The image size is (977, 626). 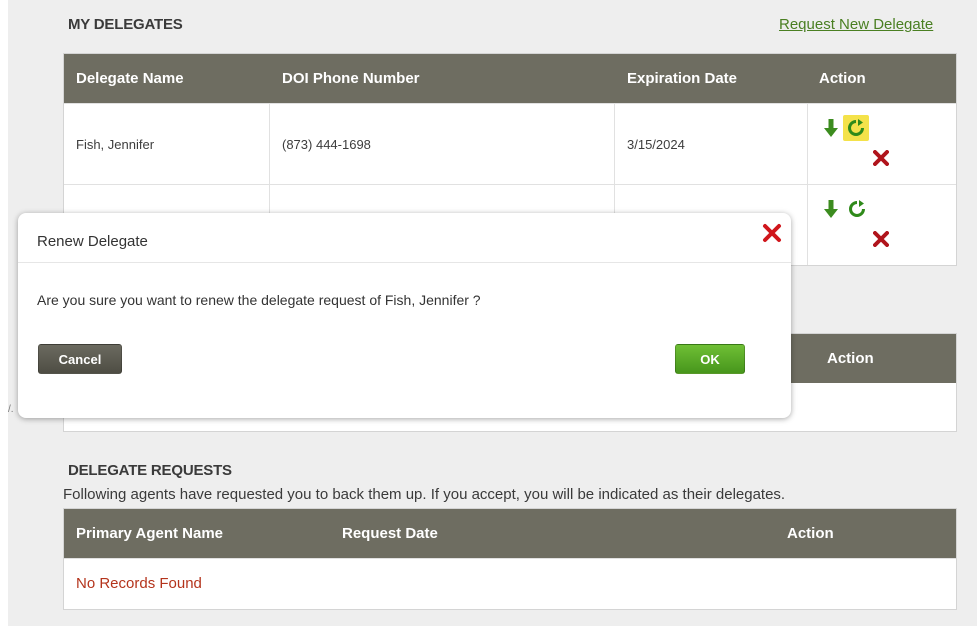 I want to click on delegate-requests-header: Primary Agent Name Request Date Action, so click(x=510, y=533).